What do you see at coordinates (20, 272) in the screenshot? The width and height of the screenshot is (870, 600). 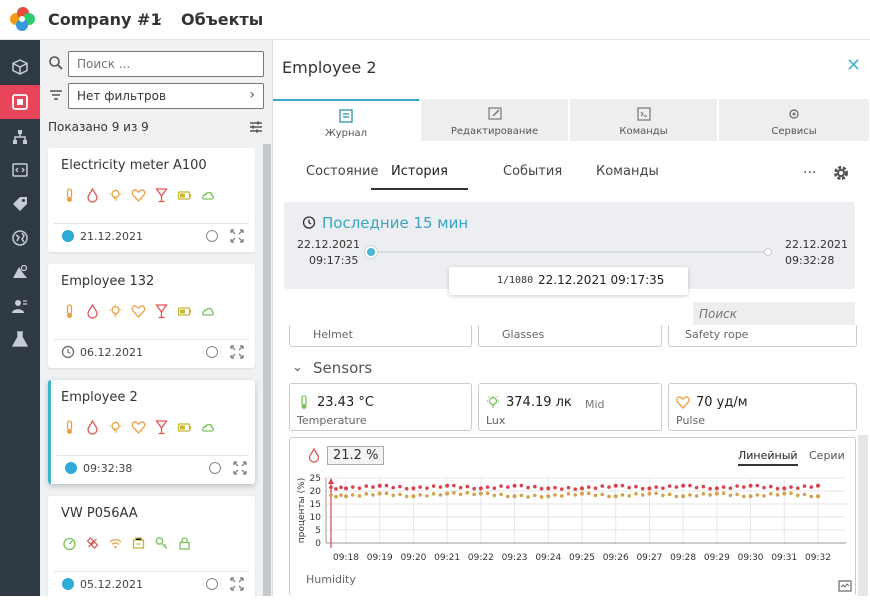 I see `geozone-icon` at bounding box center [20, 272].